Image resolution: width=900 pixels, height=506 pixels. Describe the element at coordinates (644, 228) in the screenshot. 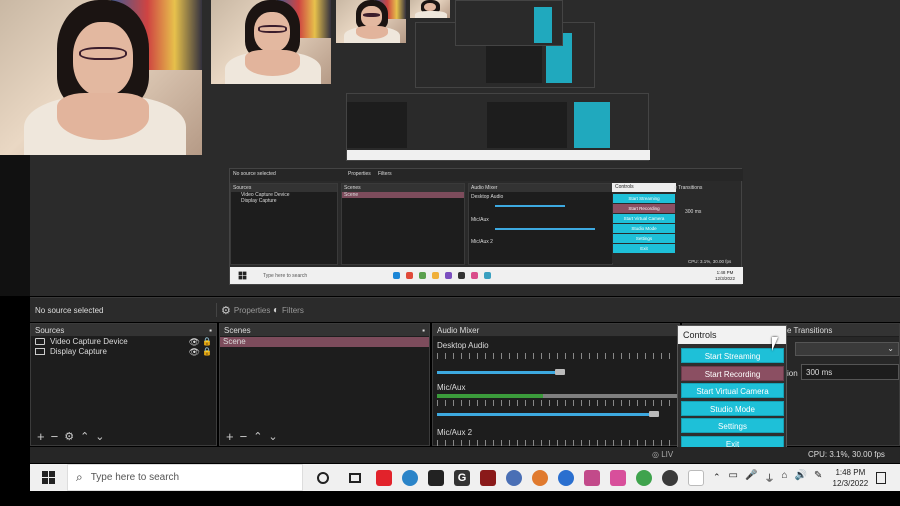

I see `nested-btn-studio: Studio Mode` at that location.